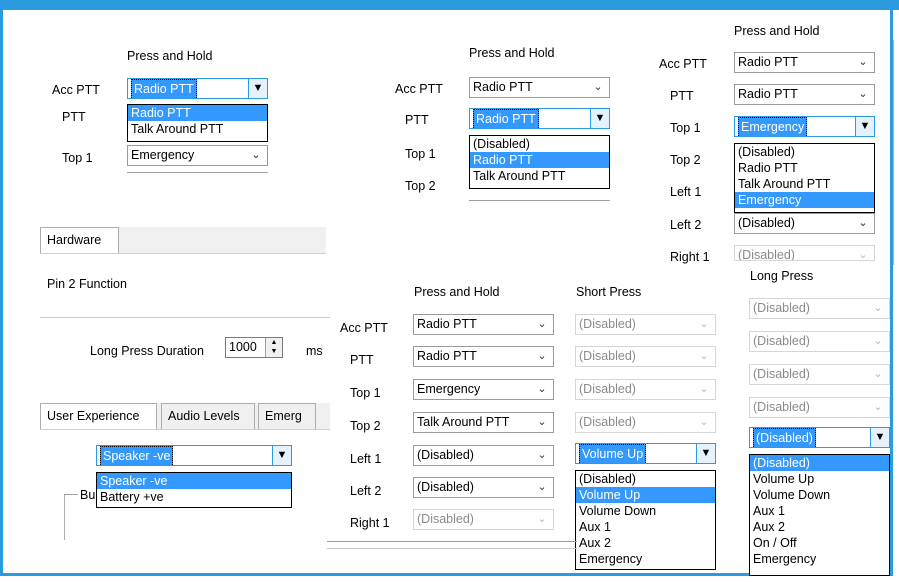 The image size is (899, 582). What do you see at coordinates (147, 351) in the screenshot?
I see `long-press-duration-label: Long Press Duration` at bounding box center [147, 351].